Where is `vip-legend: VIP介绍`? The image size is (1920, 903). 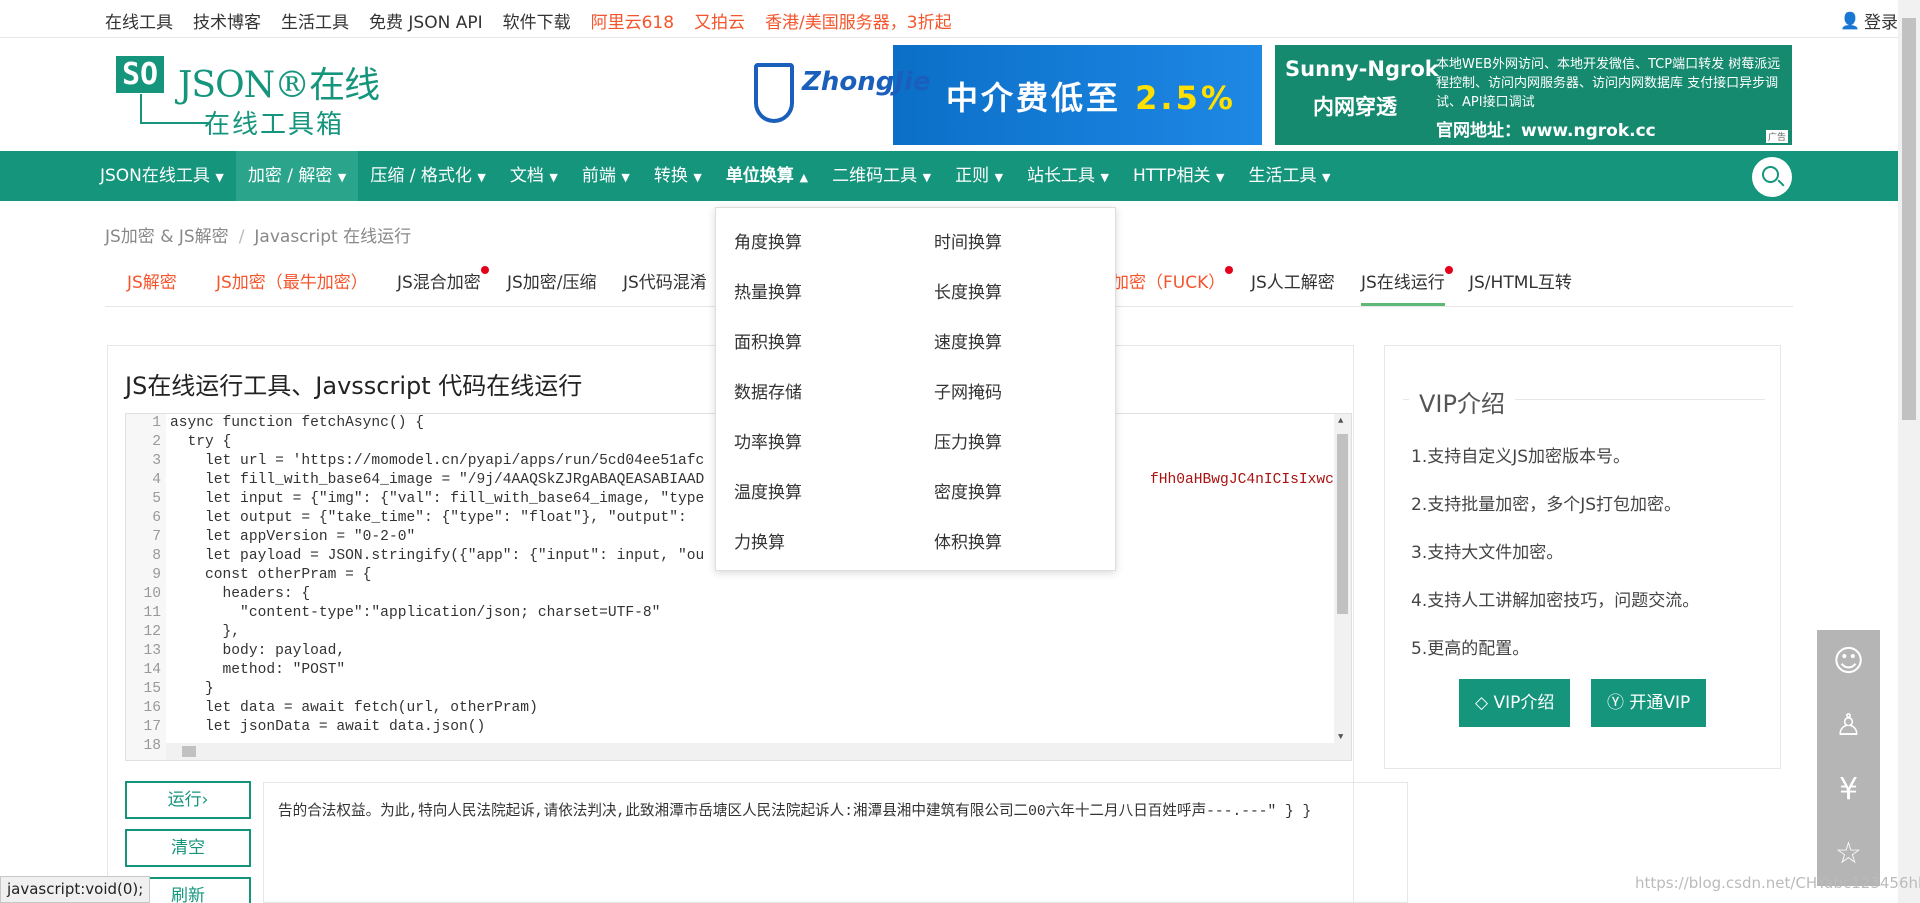
vip-legend: VIP介绍 is located at coordinates (1462, 401).